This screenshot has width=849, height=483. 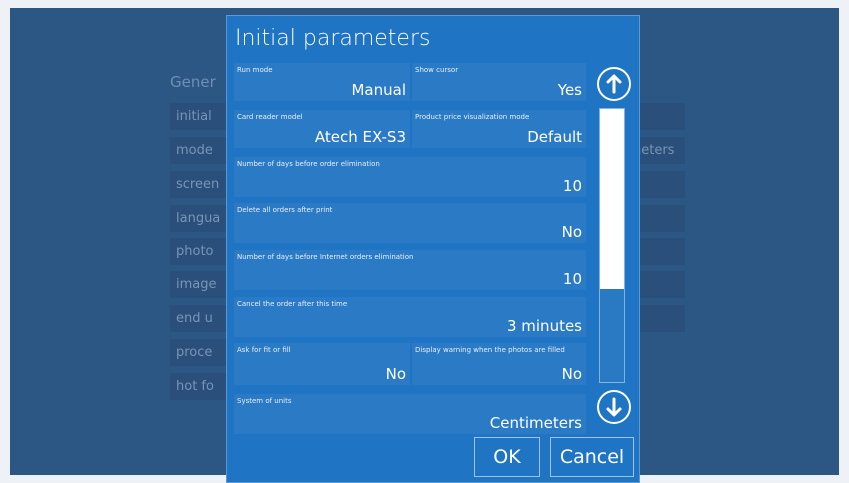 What do you see at coordinates (201, 251) in the screenshot?
I see `background-list-item: photo` at bounding box center [201, 251].